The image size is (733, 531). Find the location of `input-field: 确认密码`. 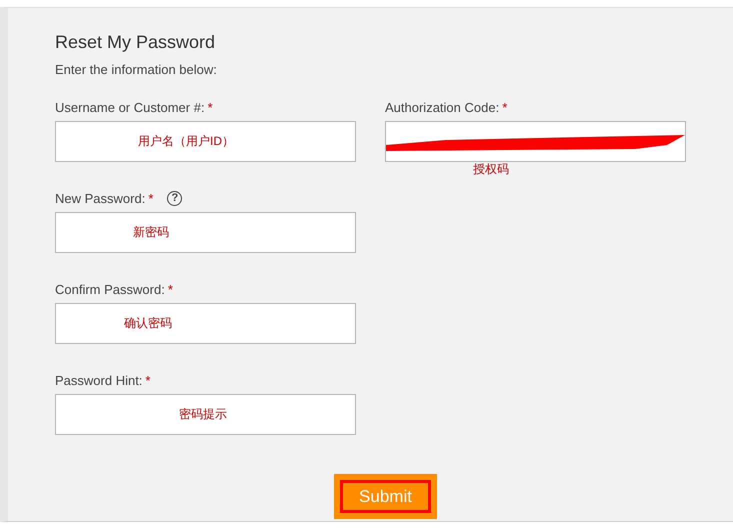

input-field: 确认密码 is located at coordinates (205, 323).